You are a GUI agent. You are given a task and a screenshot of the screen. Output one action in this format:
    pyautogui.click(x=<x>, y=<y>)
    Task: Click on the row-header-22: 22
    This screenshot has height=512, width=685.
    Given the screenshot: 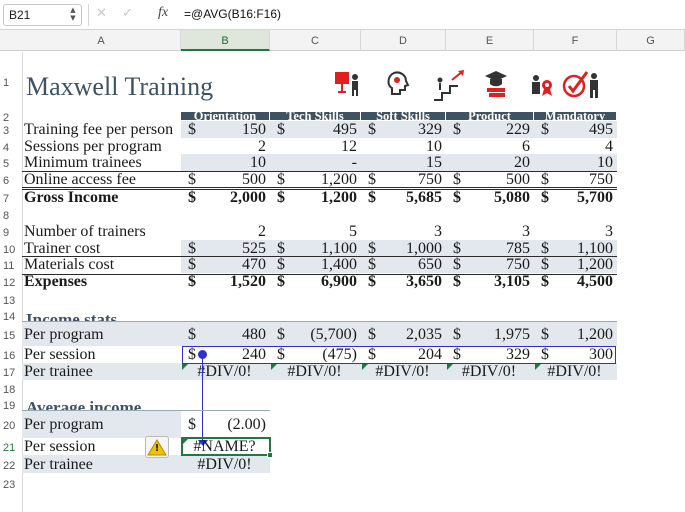 What is the action you would take?
    pyautogui.click(x=11, y=464)
    